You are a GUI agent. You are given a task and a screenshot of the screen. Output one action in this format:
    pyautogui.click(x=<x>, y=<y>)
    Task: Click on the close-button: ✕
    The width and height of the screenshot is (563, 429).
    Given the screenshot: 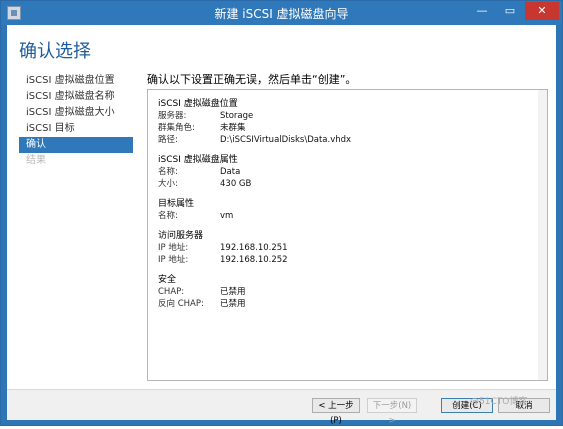 What is the action you would take?
    pyautogui.click(x=542, y=11)
    